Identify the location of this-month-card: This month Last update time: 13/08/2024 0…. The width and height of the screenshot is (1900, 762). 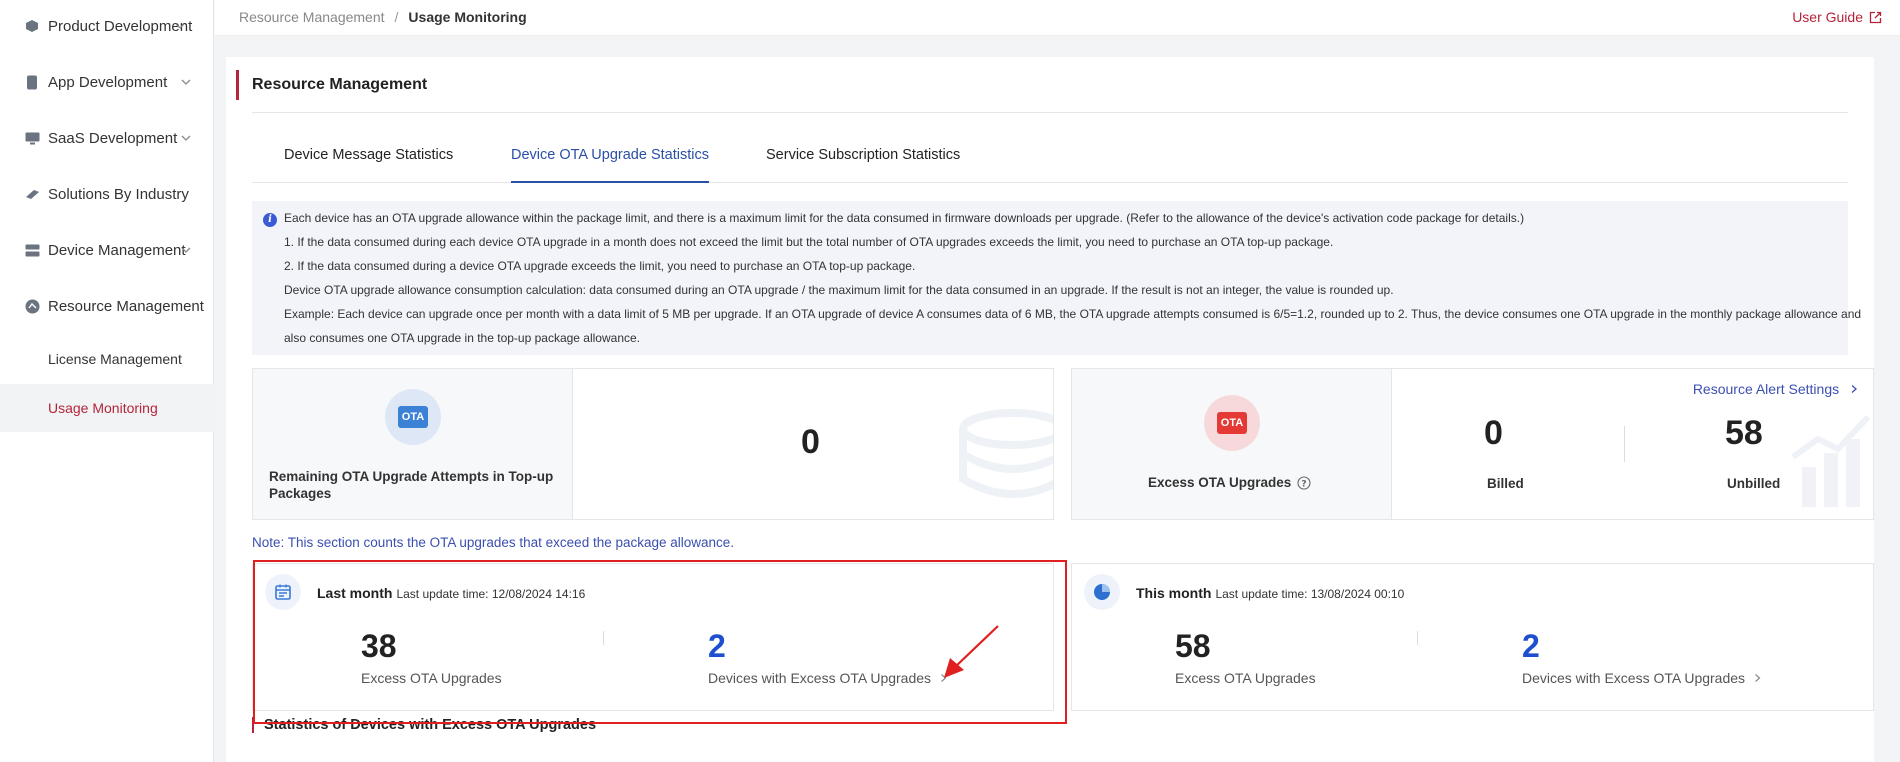
(1472, 637).